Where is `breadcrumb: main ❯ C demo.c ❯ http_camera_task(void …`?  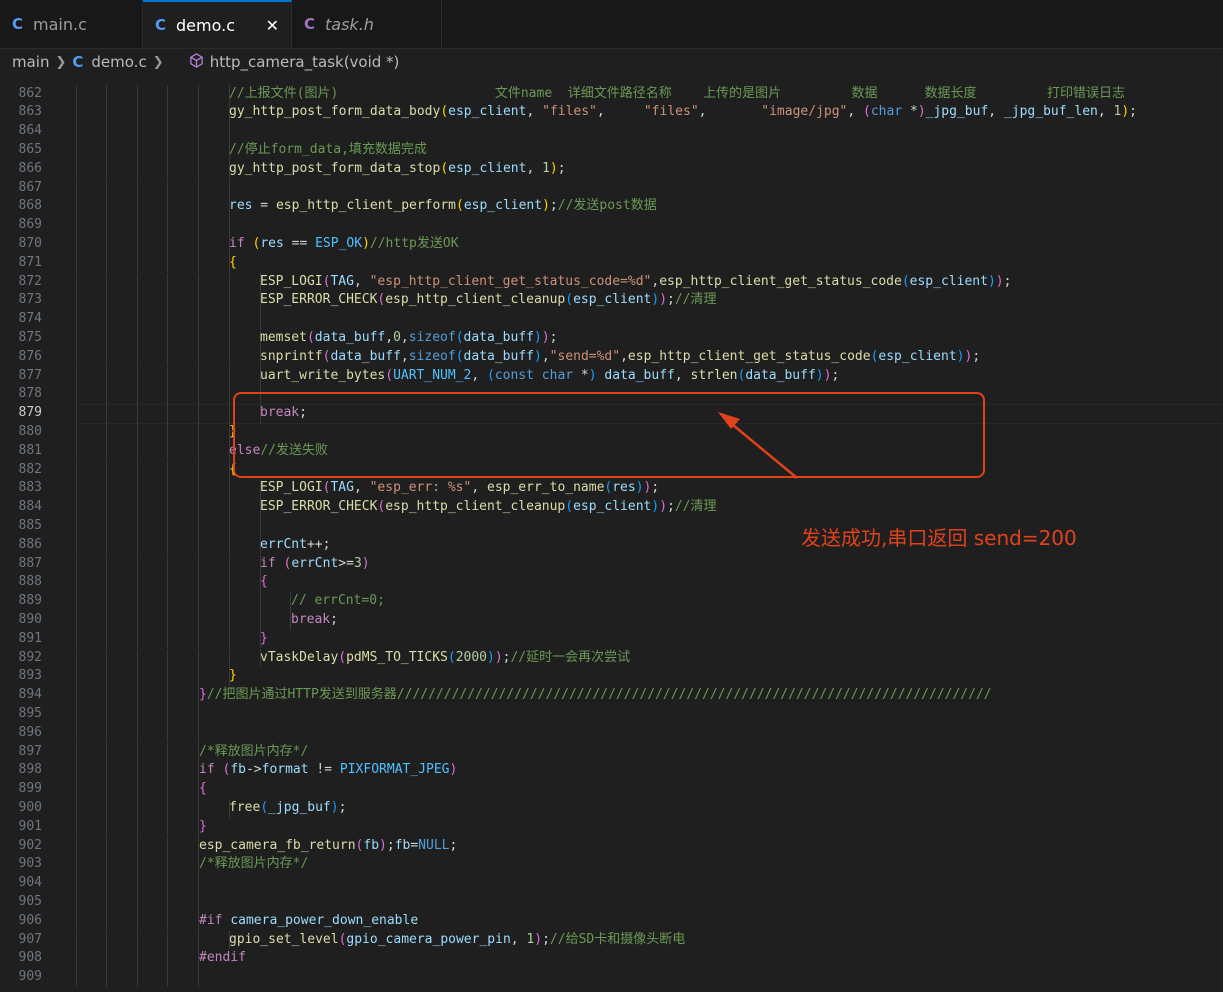 breadcrumb: main ❯ C demo.c ❯ http_camera_task(void … is located at coordinates (611, 62).